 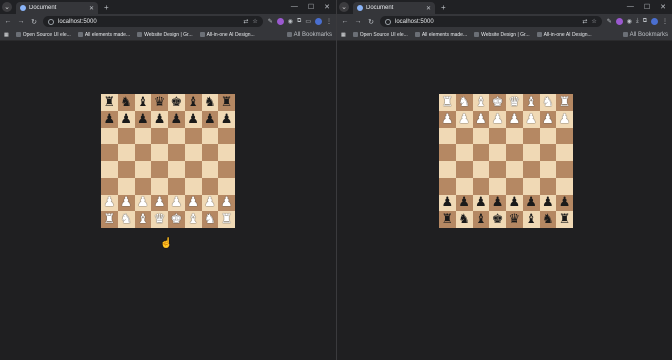 I want to click on close-icon: ✕, so click(x=428, y=8).